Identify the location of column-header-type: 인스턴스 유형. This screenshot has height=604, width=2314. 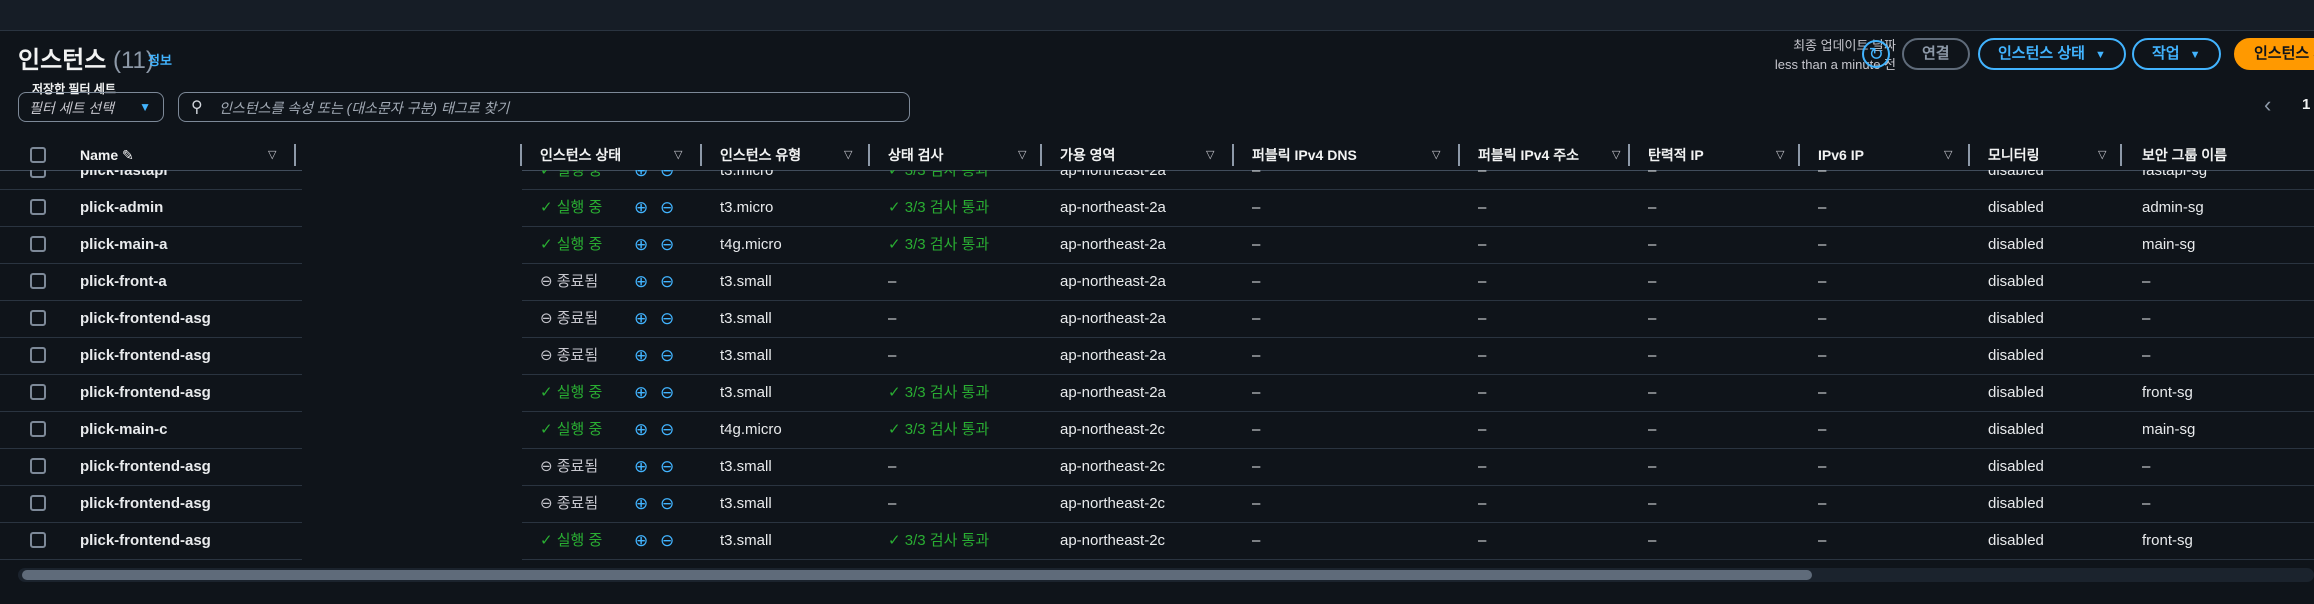
(760, 155).